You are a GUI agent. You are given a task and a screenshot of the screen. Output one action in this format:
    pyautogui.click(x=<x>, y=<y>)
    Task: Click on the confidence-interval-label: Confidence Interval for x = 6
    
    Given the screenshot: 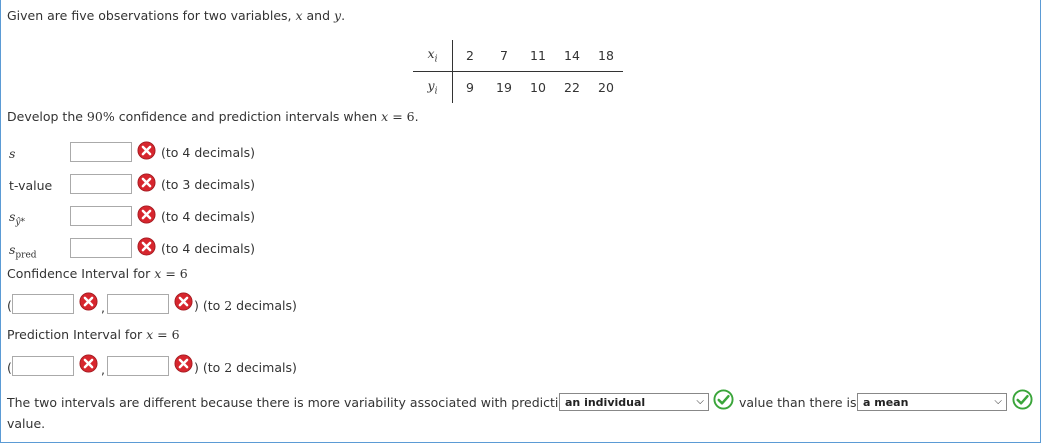 What is the action you would take?
    pyautogui.click(x=97, y=273)
    